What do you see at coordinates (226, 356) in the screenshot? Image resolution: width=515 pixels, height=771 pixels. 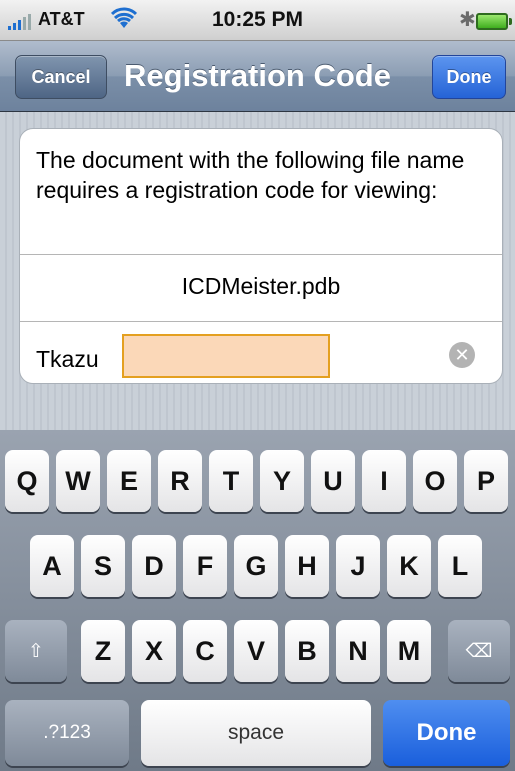 I see `text-selection-highlight` at bounding box center [226, 356].